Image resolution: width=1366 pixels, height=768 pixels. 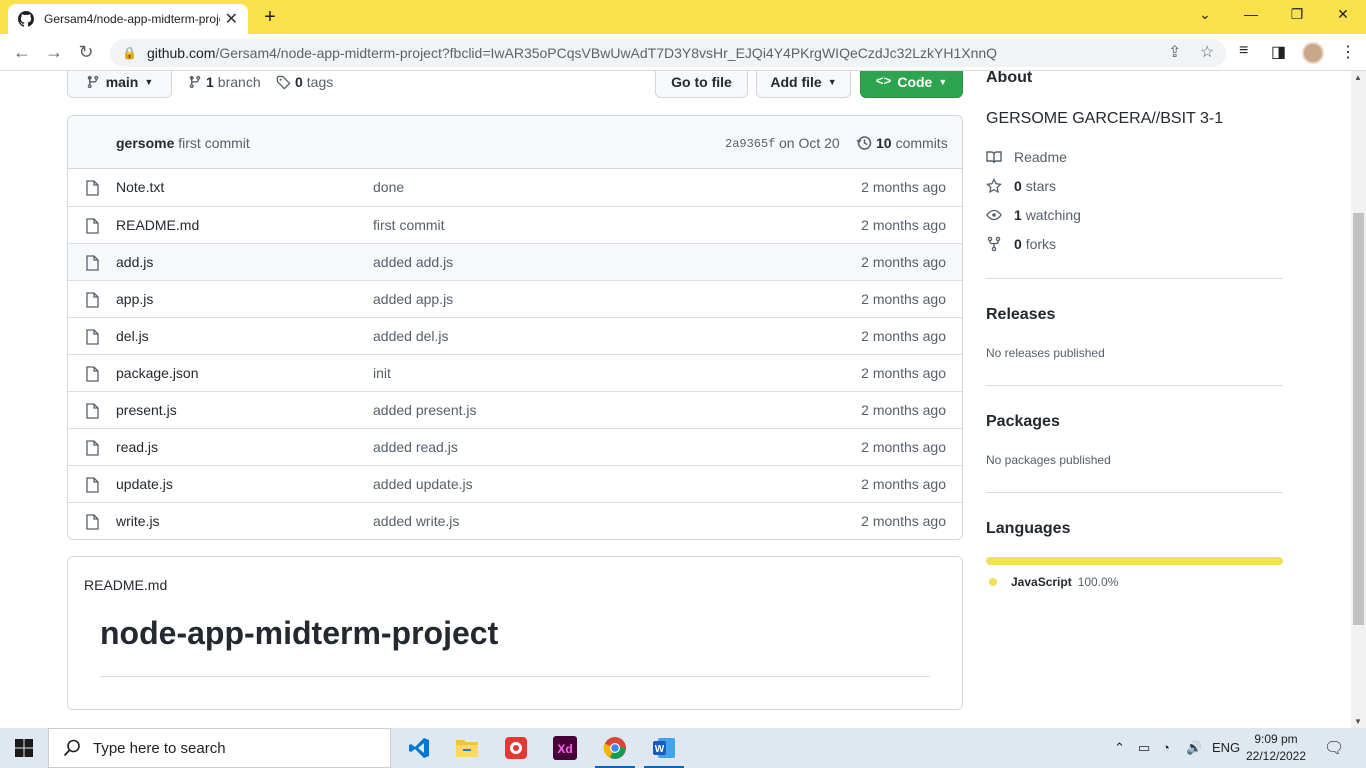 What do you see at coordinates (138, 521) in the screenshot?
I see `file-name: write.js` at bounding box center [138, 521].